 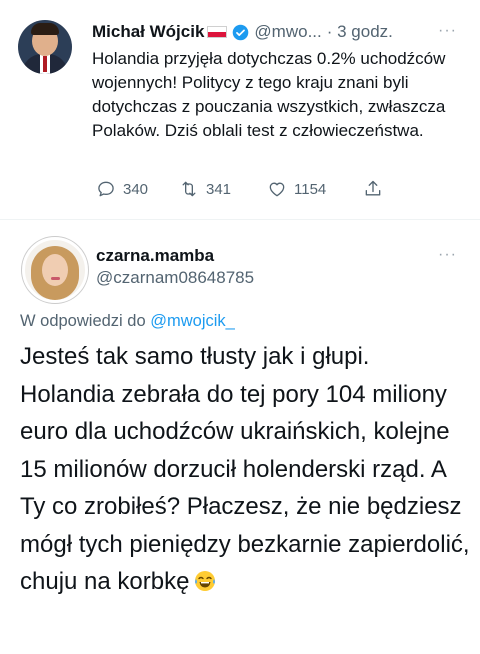 I want to click on share-icon, so click(x=373, y=188).